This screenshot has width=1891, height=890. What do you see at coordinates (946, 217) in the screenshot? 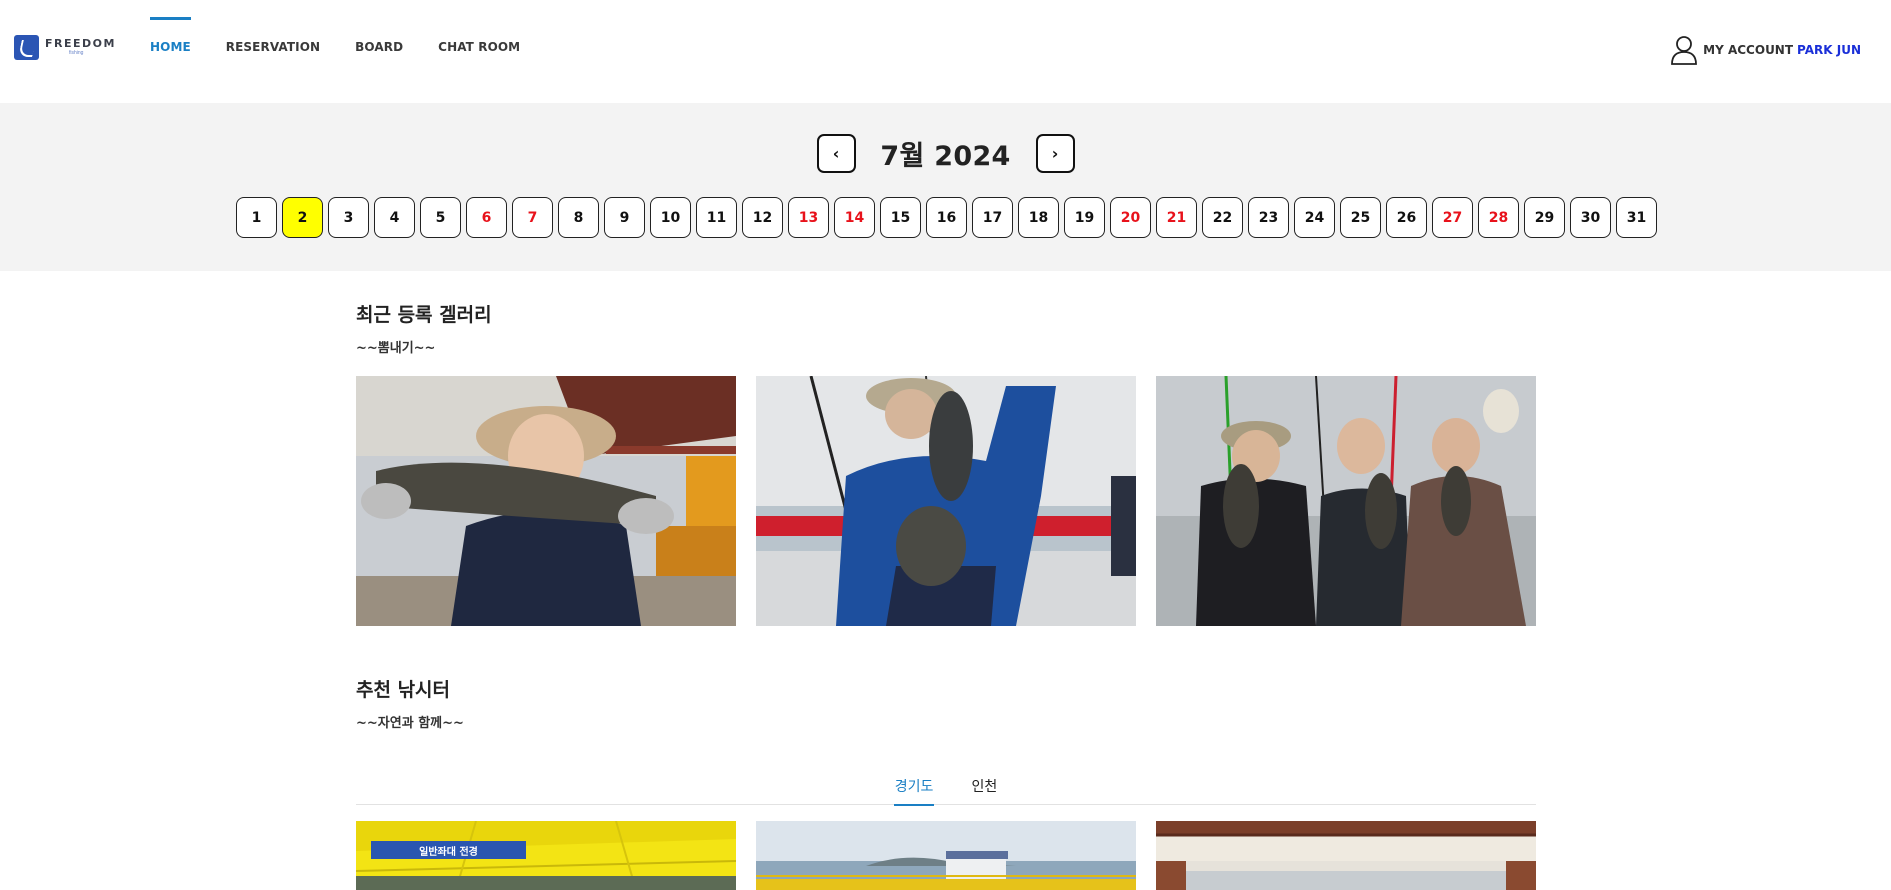
I see `calendar-day-16: 16` at bounding box center [946, 217].